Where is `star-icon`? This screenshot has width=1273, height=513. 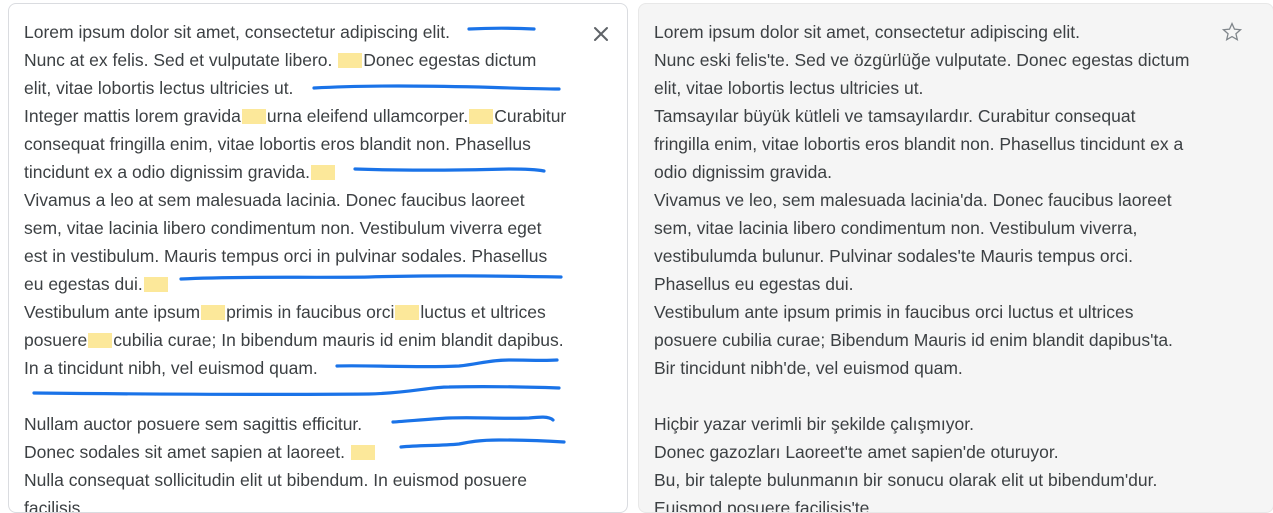 star-icon is located at coordinates (1232, 31).